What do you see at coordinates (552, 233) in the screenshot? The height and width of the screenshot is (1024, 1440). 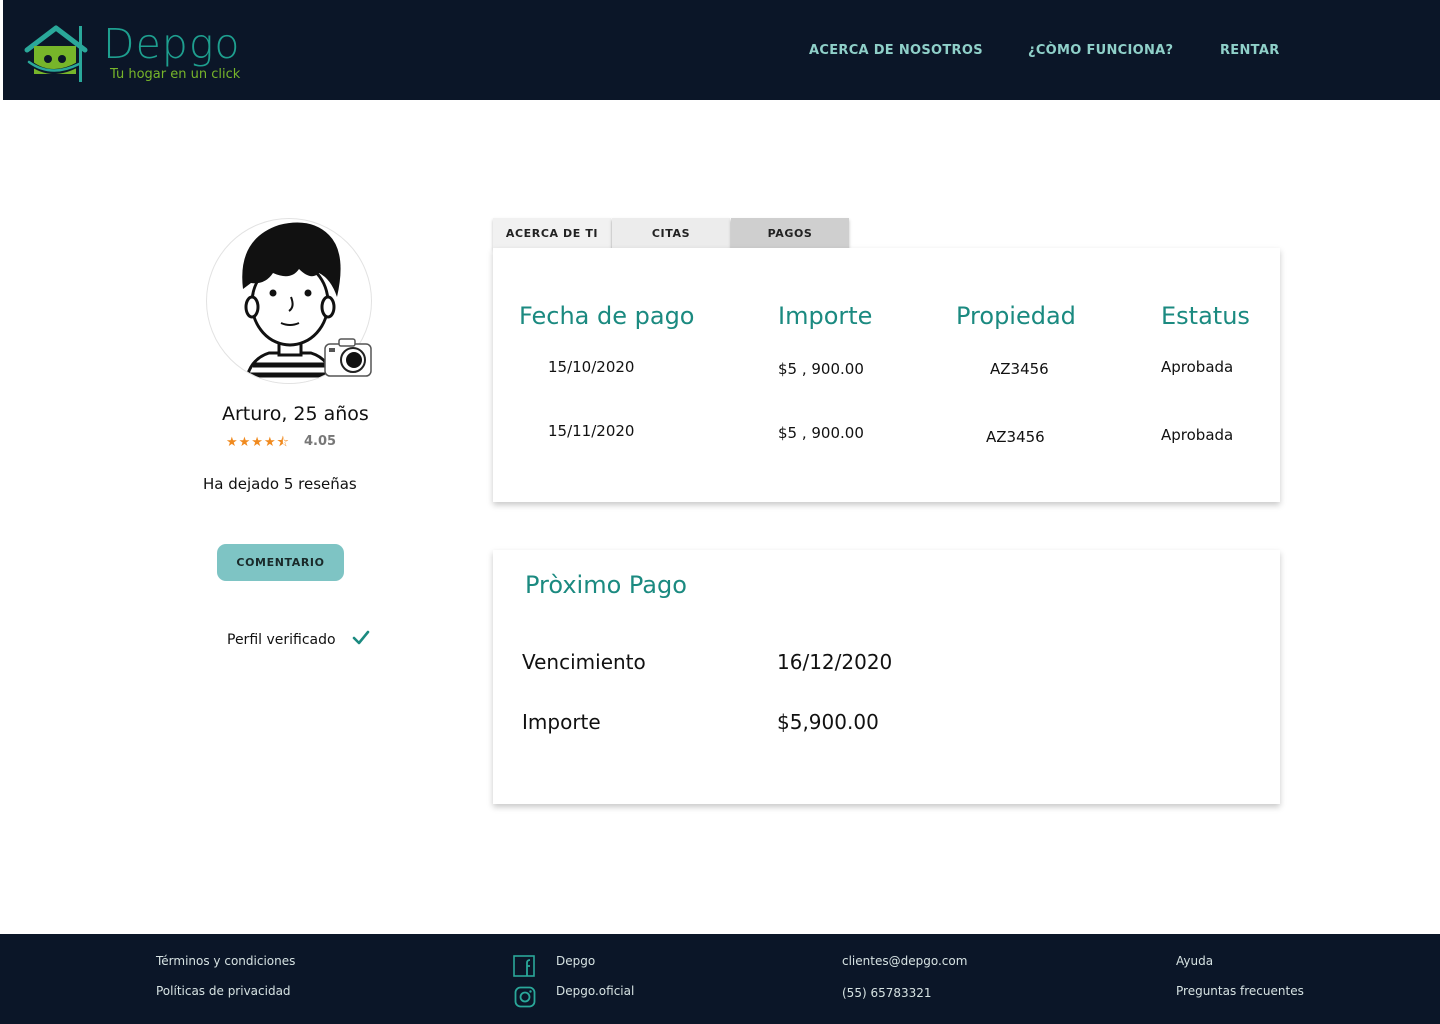 I see `tab-about-you: ACERCA DE TI` at bounding box center [552, 233].